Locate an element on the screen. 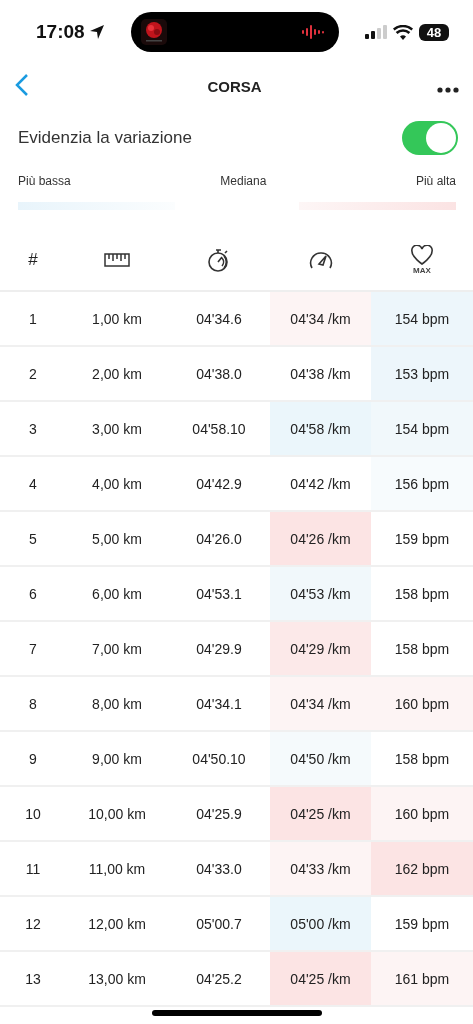  pace-cell: 04'58 /km is located at coordinates (320, 428).